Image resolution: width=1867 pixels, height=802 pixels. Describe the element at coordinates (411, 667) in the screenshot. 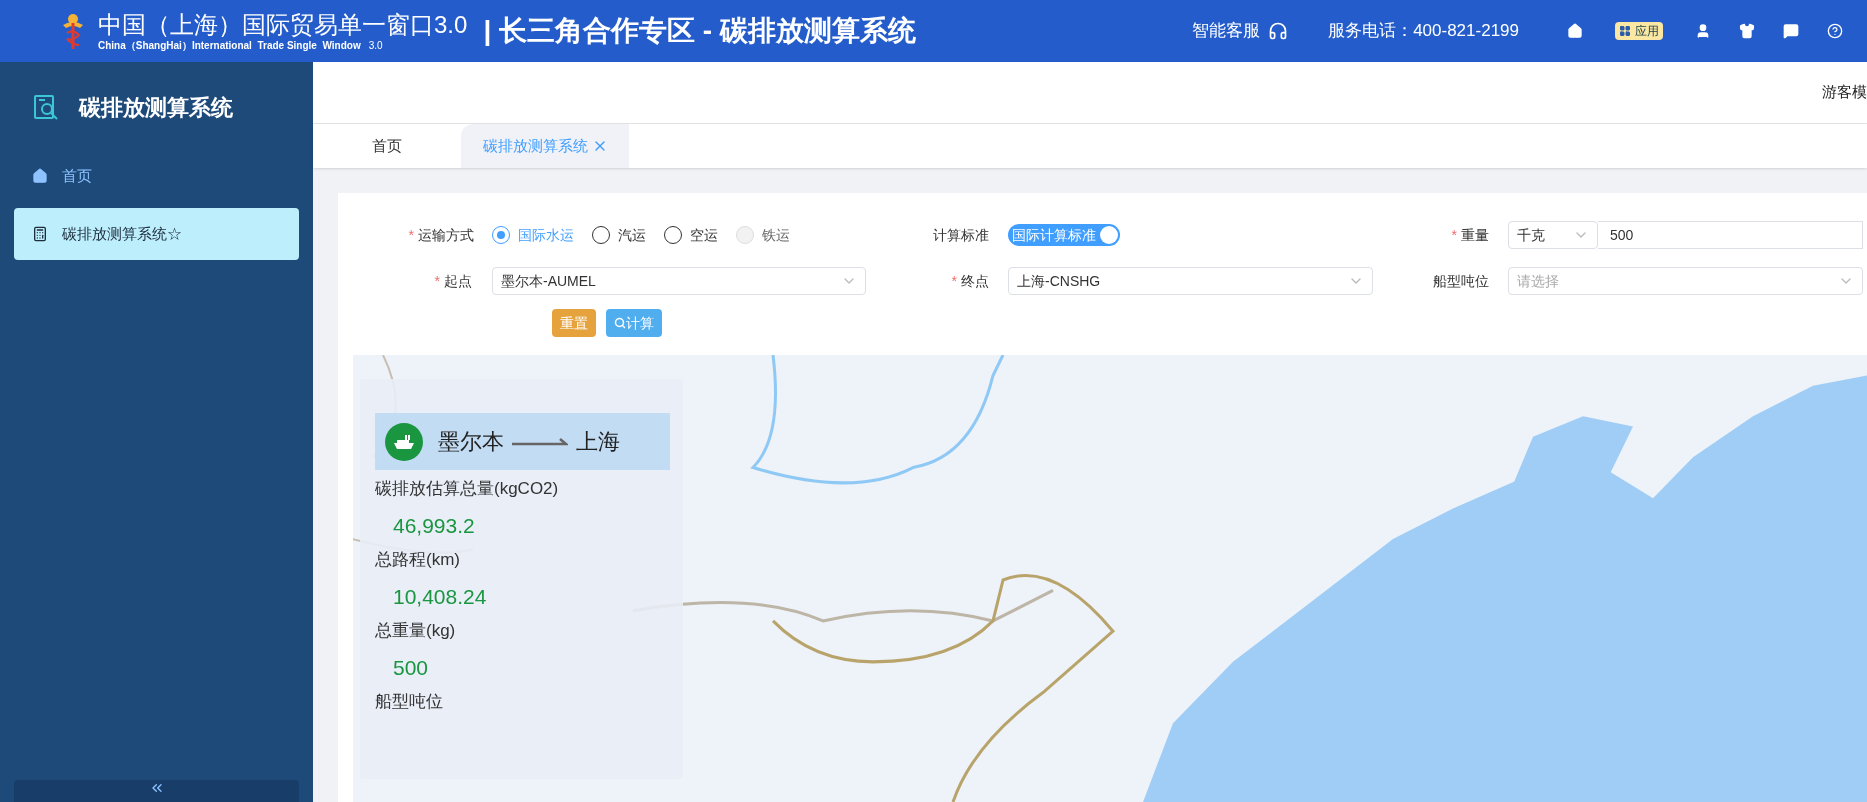

I see `metric-value: 500` at that location.